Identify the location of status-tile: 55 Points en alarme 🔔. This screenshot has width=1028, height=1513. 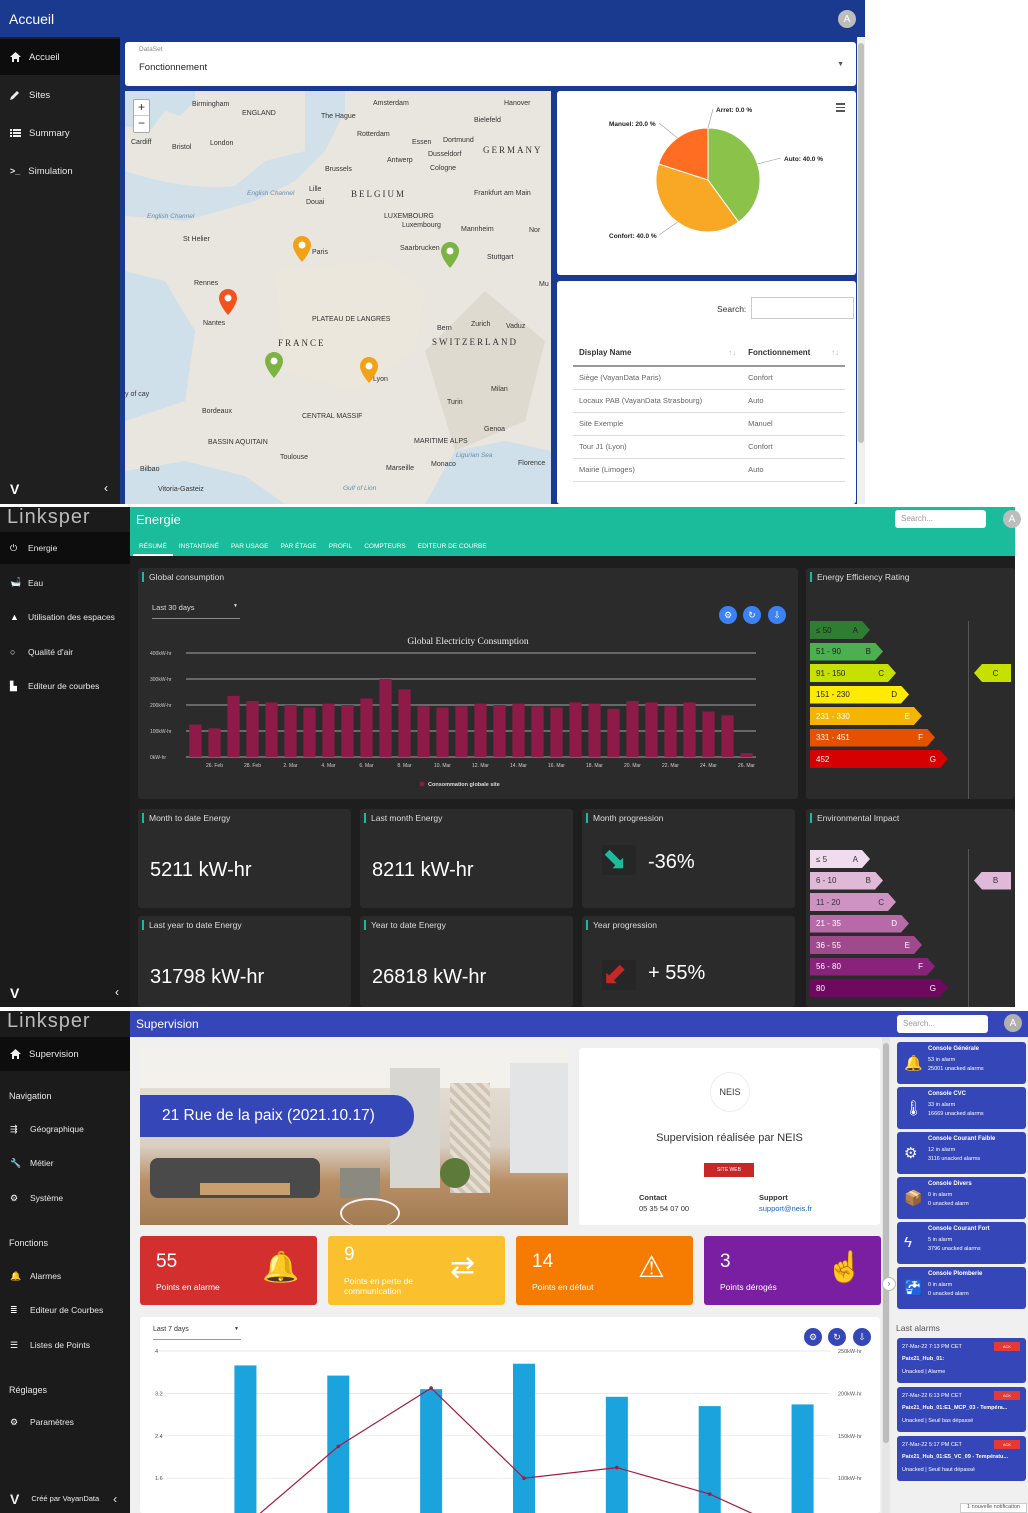
(228, 1270).